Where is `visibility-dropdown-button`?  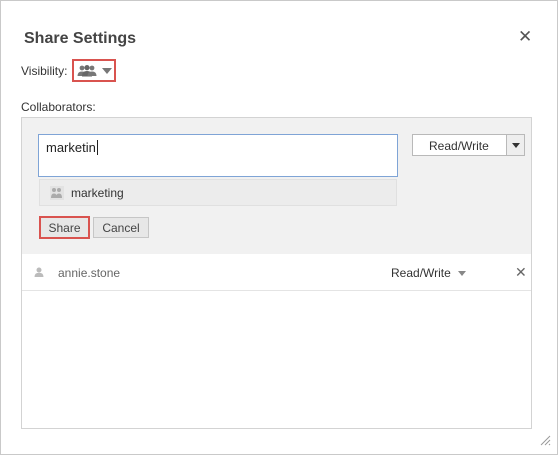
visibility-dropdown-button is located at coordinates (94, 70).